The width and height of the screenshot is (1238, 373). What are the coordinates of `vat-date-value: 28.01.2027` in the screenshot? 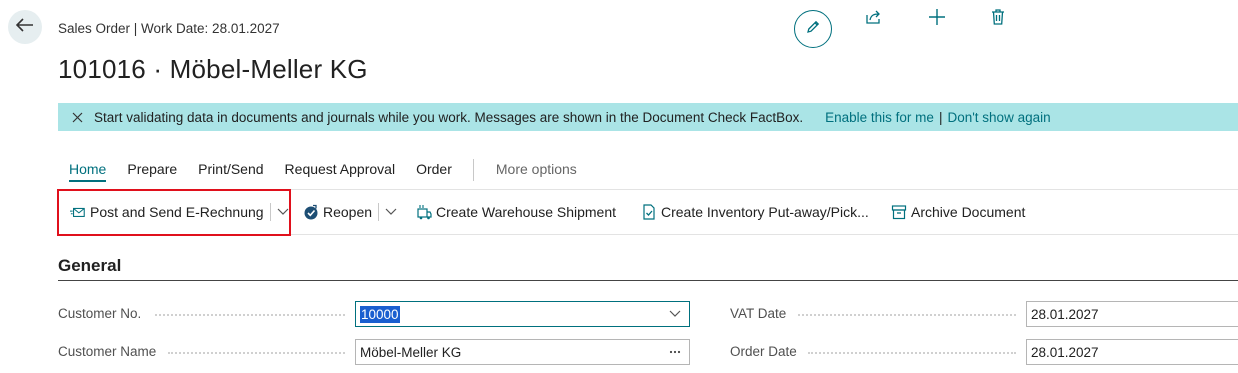 It's located at (1065, 314).